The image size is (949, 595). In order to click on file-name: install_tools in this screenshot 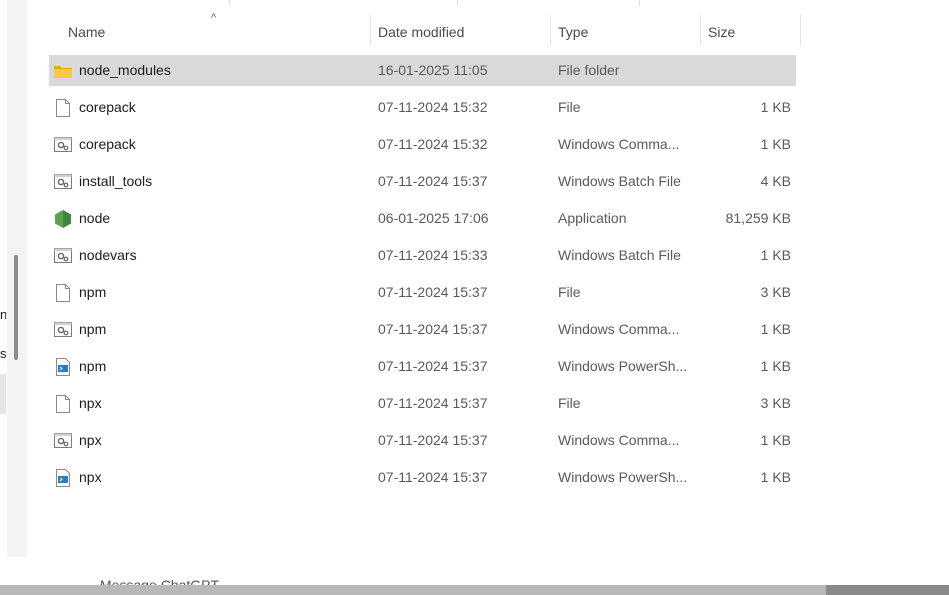, I will do `click(116, 181)`.